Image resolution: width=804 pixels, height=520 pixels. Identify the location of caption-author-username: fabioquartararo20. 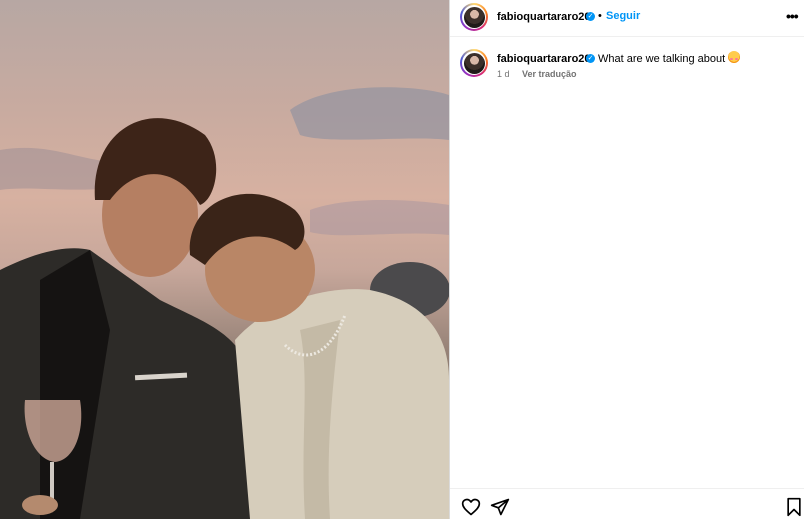
(544, 59).